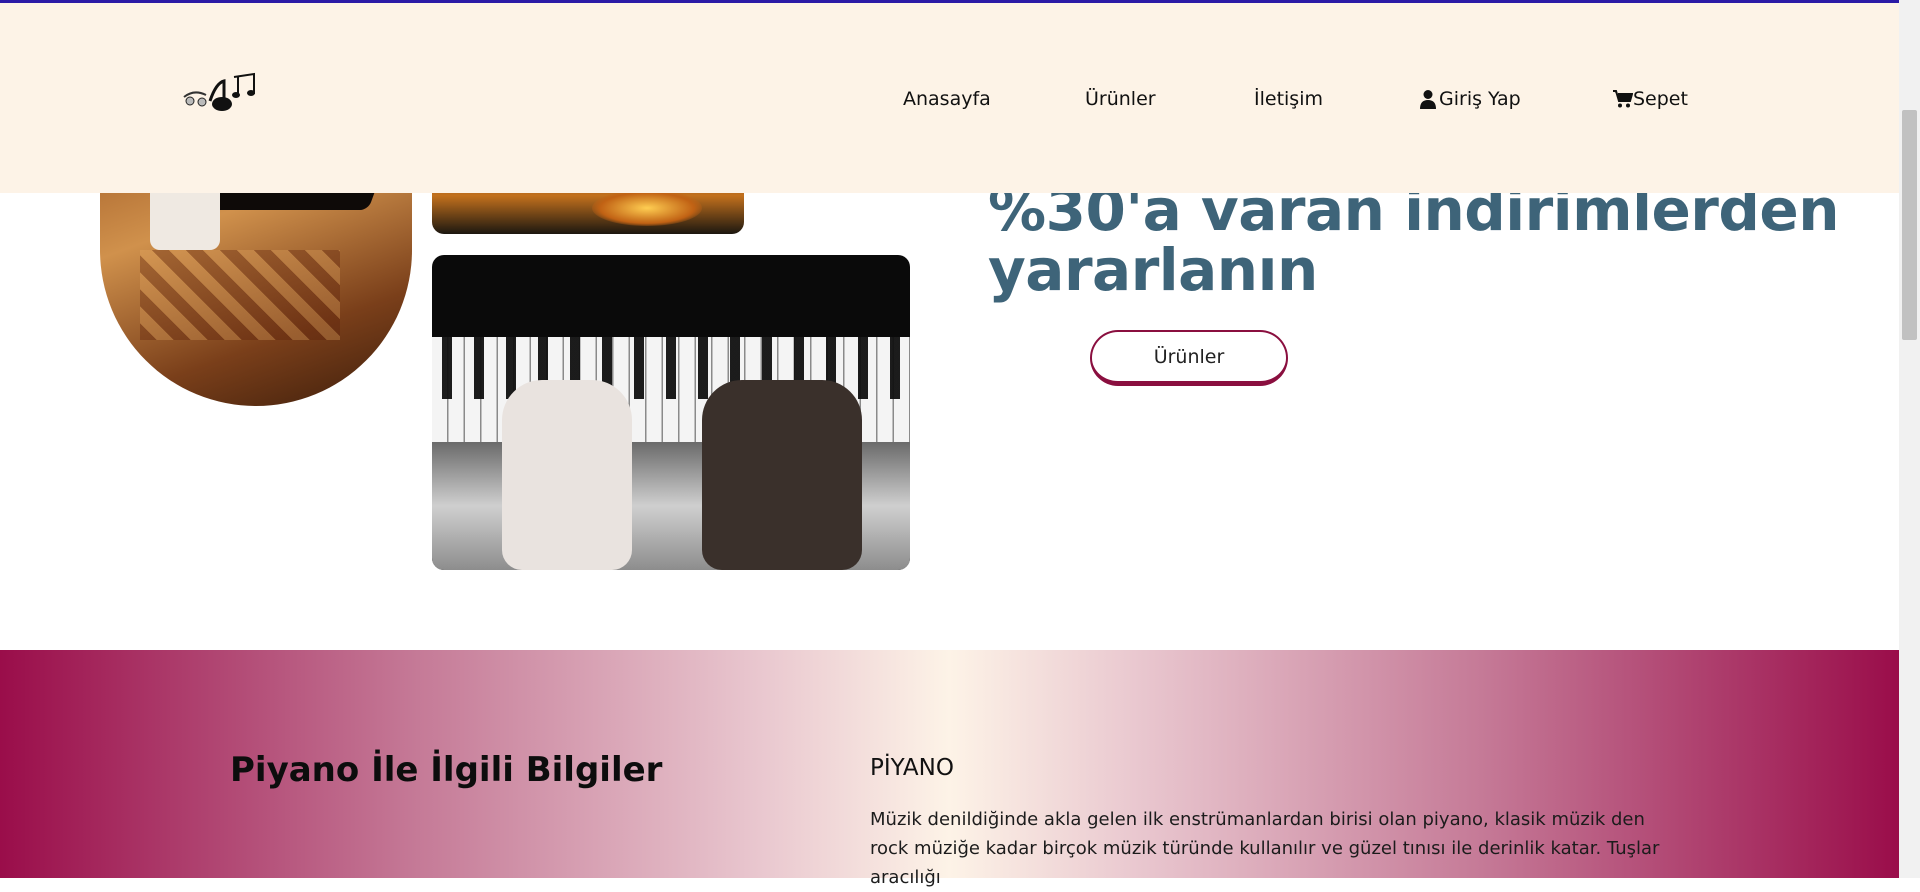  I want to click on section-subtitle: PİYANO, so click(912, 768).